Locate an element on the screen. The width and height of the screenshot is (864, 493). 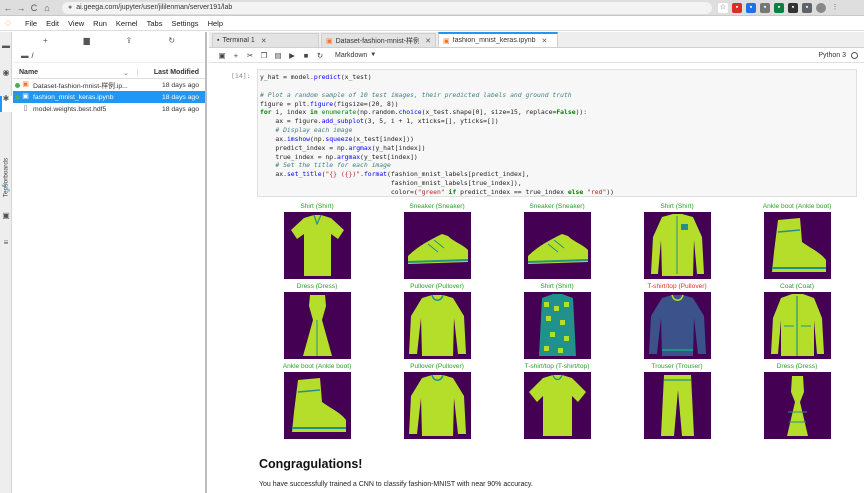
prediction-tile: Shirt (Shirt) is located at coordinates (317, 242).